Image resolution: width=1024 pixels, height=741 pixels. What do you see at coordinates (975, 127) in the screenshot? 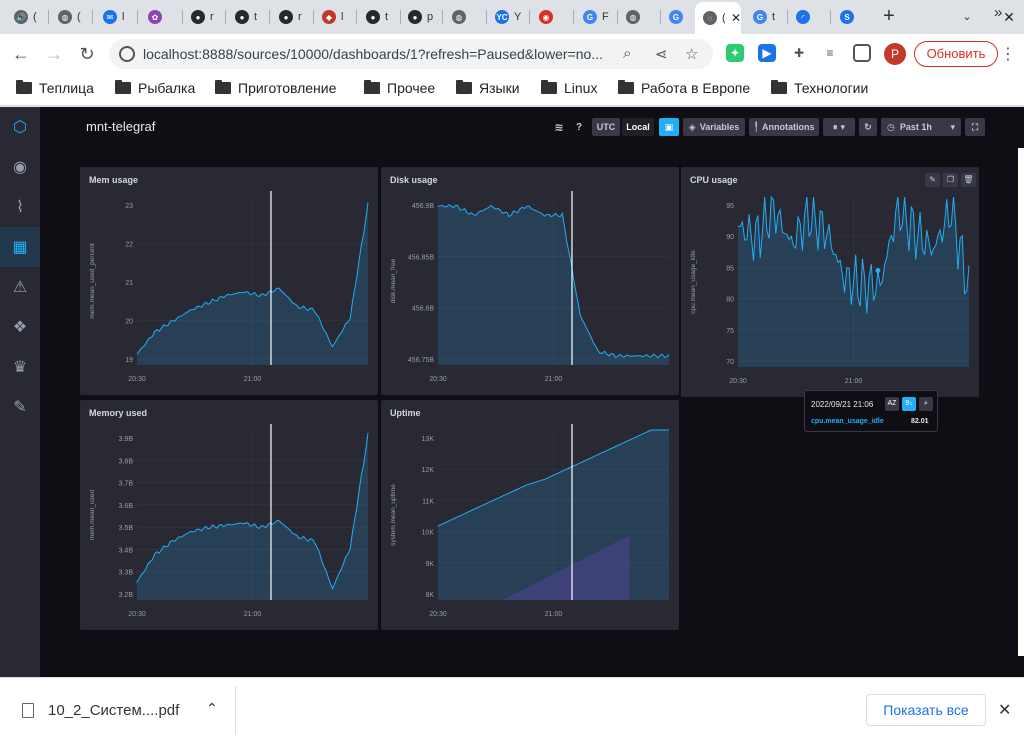
I see `presentation-mode-icon: ⛶` at bounding box center [975, 127].